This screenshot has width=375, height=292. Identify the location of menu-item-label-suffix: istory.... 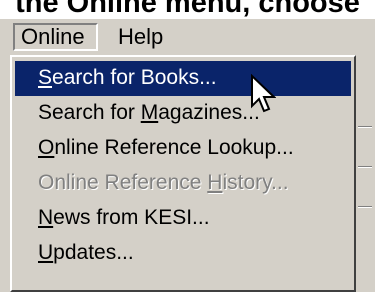
(255, 182).